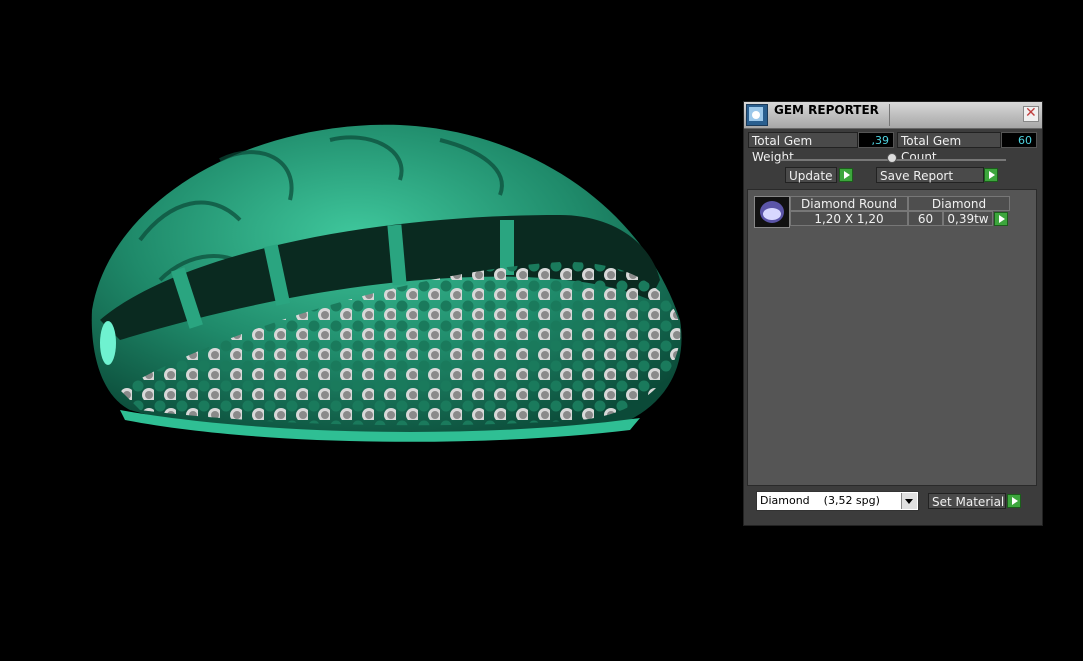 The image size is (1083, 661). I want to click on gem-thumbnail, so click(772, 212).